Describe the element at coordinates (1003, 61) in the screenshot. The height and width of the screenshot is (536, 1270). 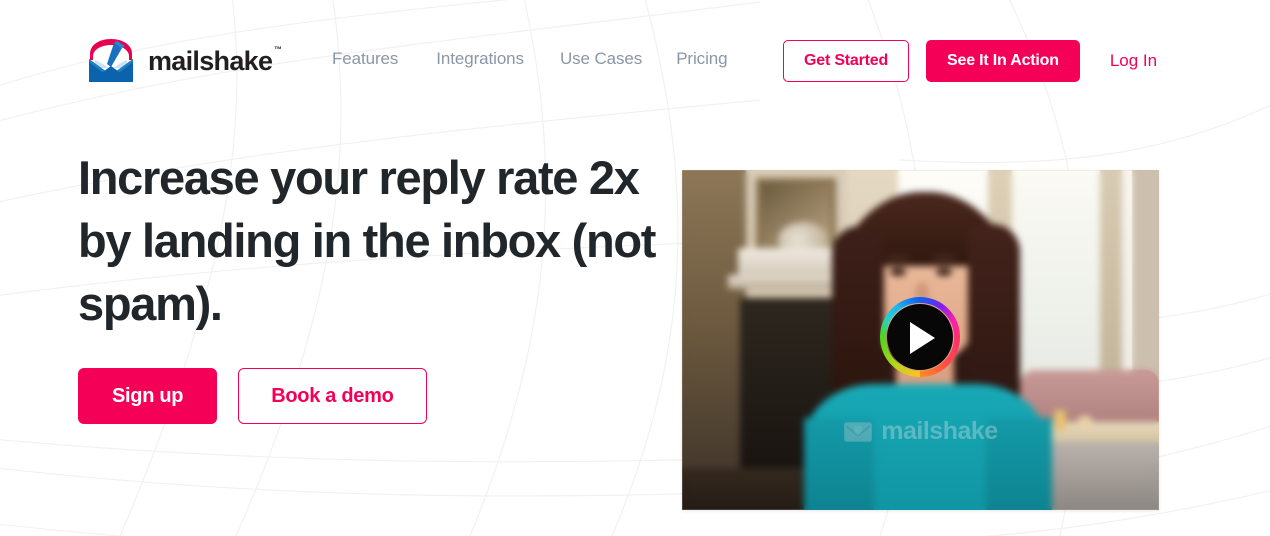
I see `see-it-in-action-button: See It In Action` at that location.